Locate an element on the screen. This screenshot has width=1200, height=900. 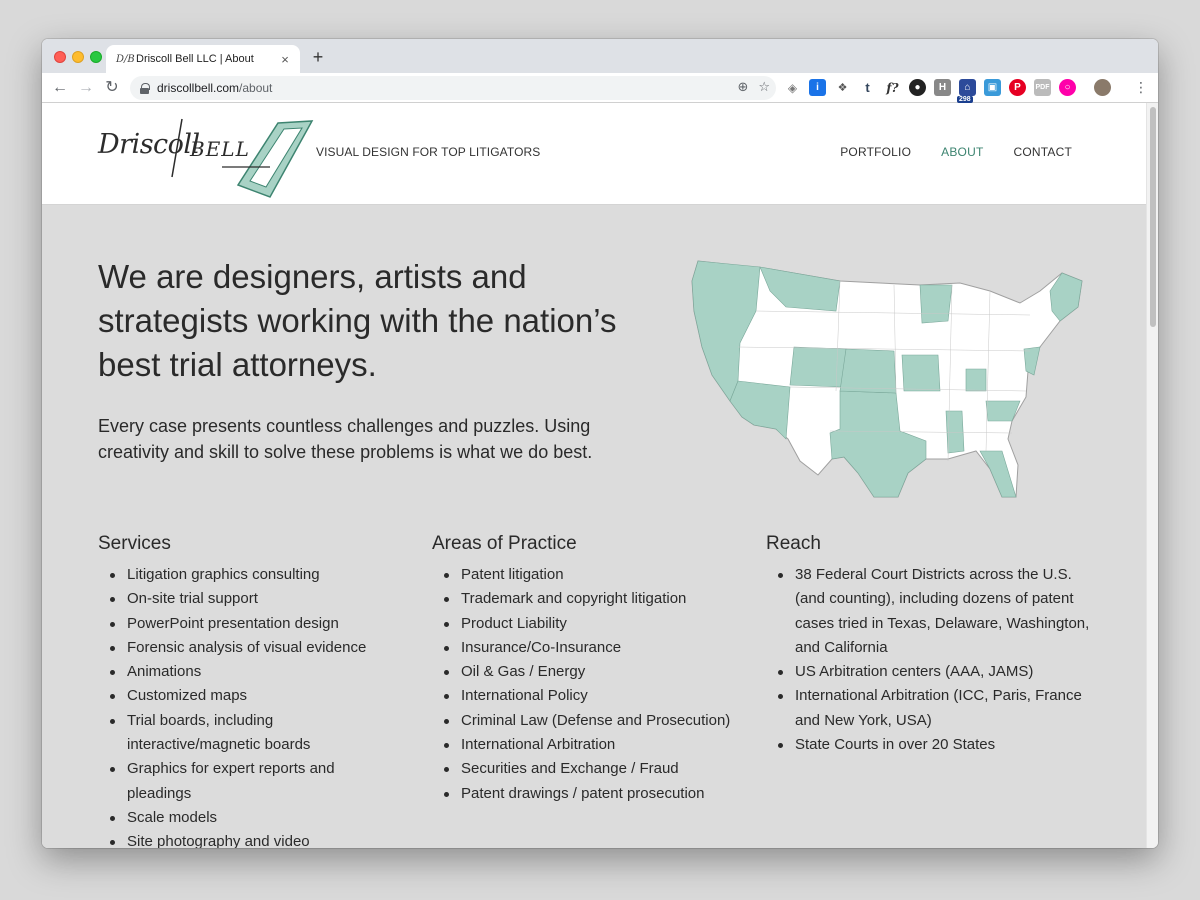
extension-circle-icon: ○ is located at coordinates (1067, 87).